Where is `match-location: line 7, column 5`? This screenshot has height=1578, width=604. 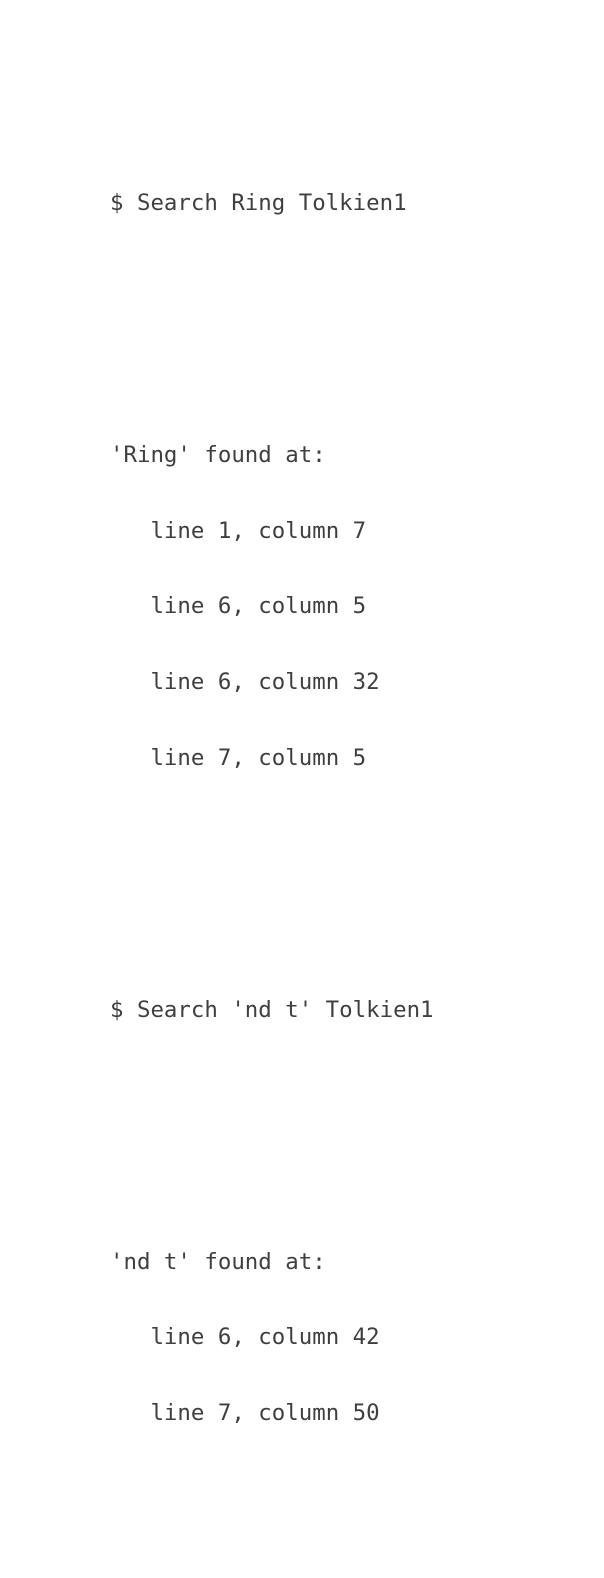
match-location: line 7, column 5 is located at coordinates (258, 757).